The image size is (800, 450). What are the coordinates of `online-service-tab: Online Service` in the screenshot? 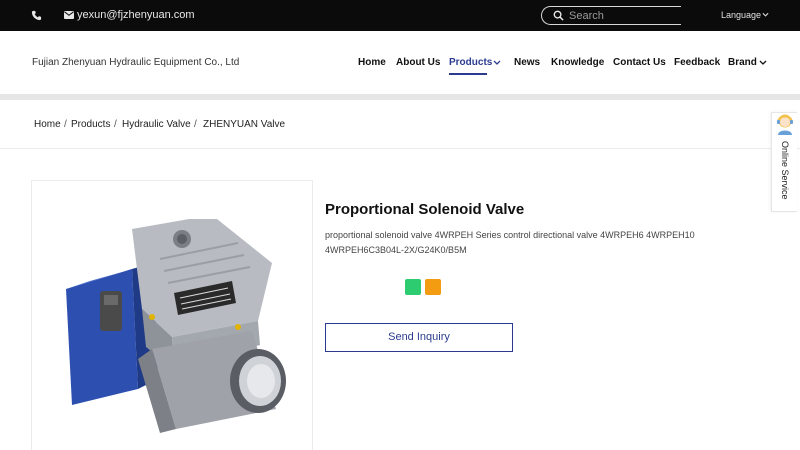 It's located at (784, 162).